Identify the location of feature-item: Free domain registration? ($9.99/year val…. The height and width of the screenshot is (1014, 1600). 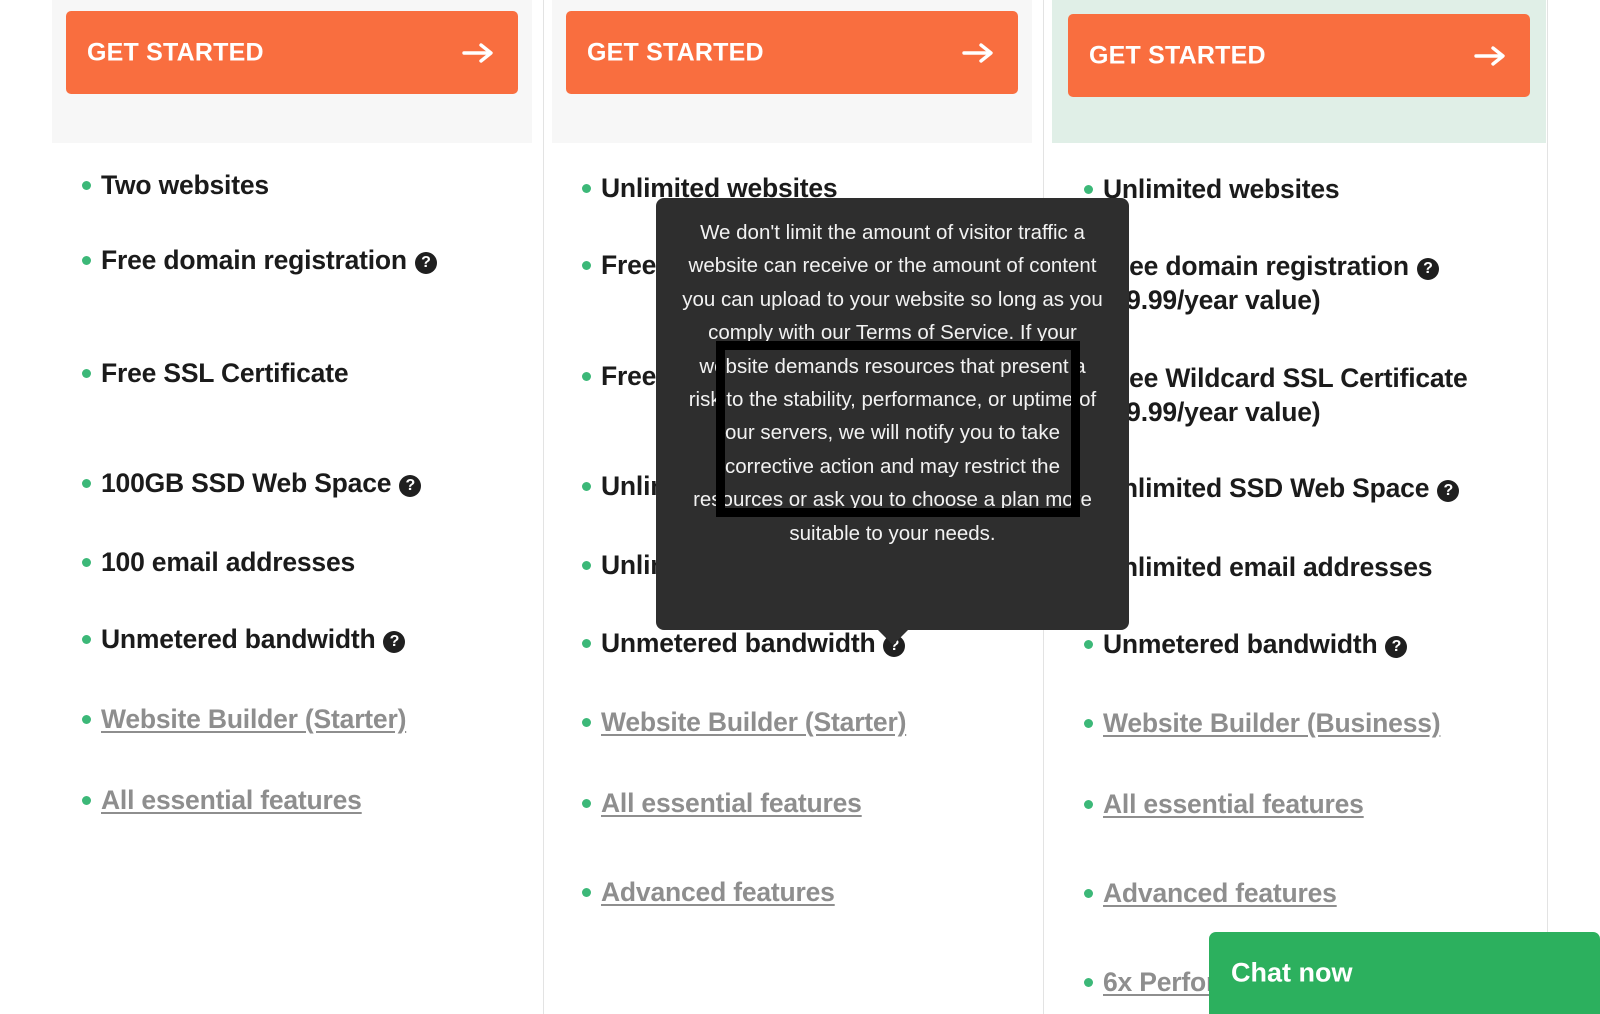
(1311, 284).